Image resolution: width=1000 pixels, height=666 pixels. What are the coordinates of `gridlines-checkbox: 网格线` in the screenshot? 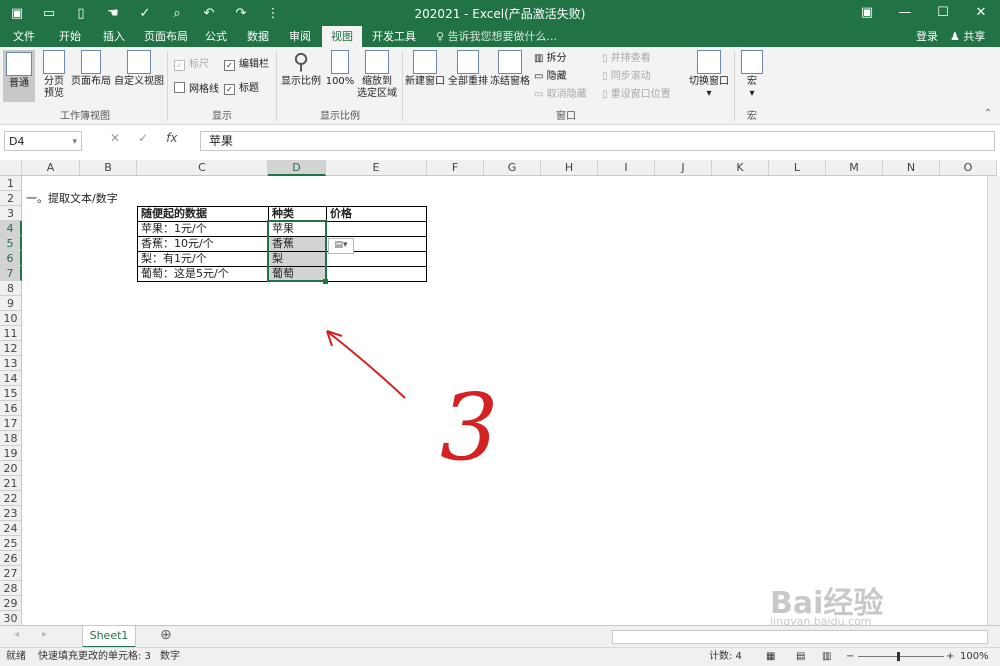 It's located at (196, 89).